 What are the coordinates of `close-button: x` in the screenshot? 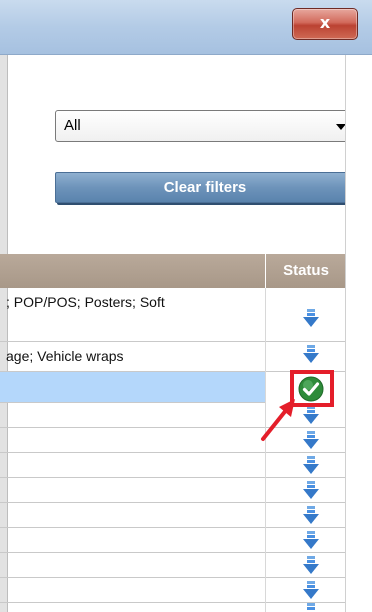 It's located at (325, 24).